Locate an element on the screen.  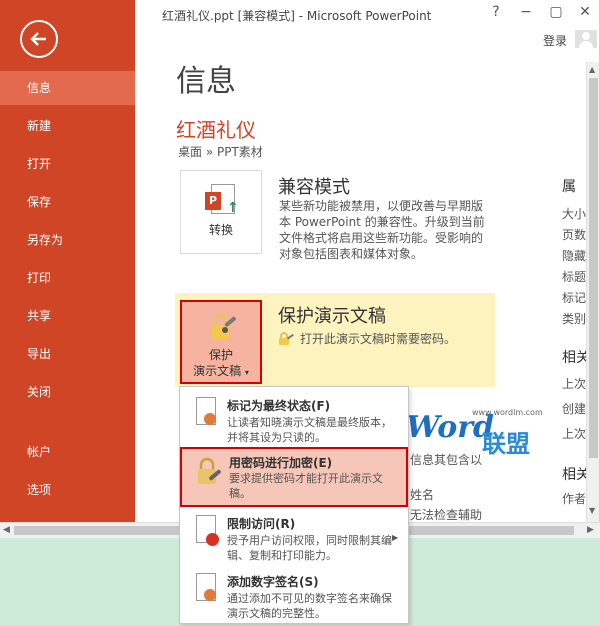
sidebar-item-export: 导出 is located at coordinates (67, 354).